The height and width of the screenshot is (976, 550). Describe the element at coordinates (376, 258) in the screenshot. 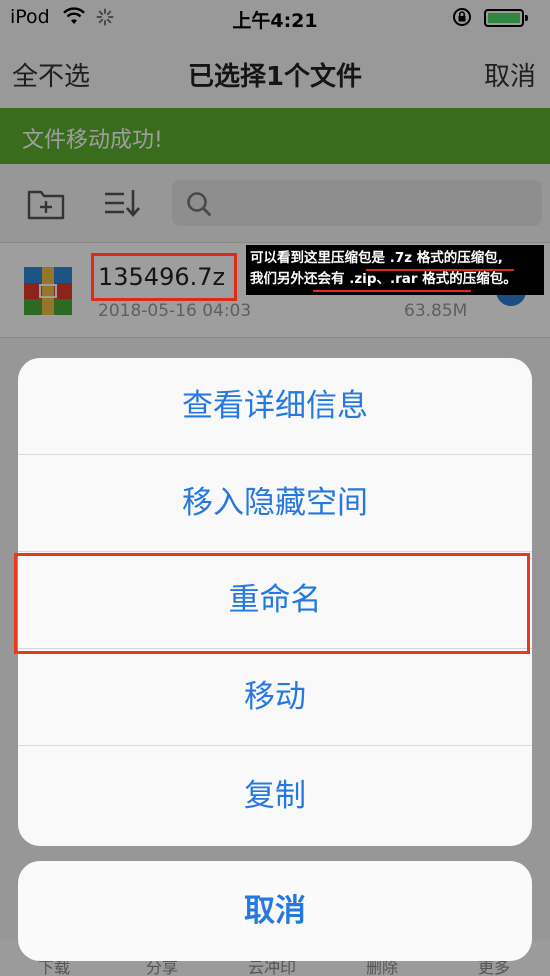

I see `annotation-line-1: 可以看到这里压缩包是 .7z 格式的压缩包,` at that location.